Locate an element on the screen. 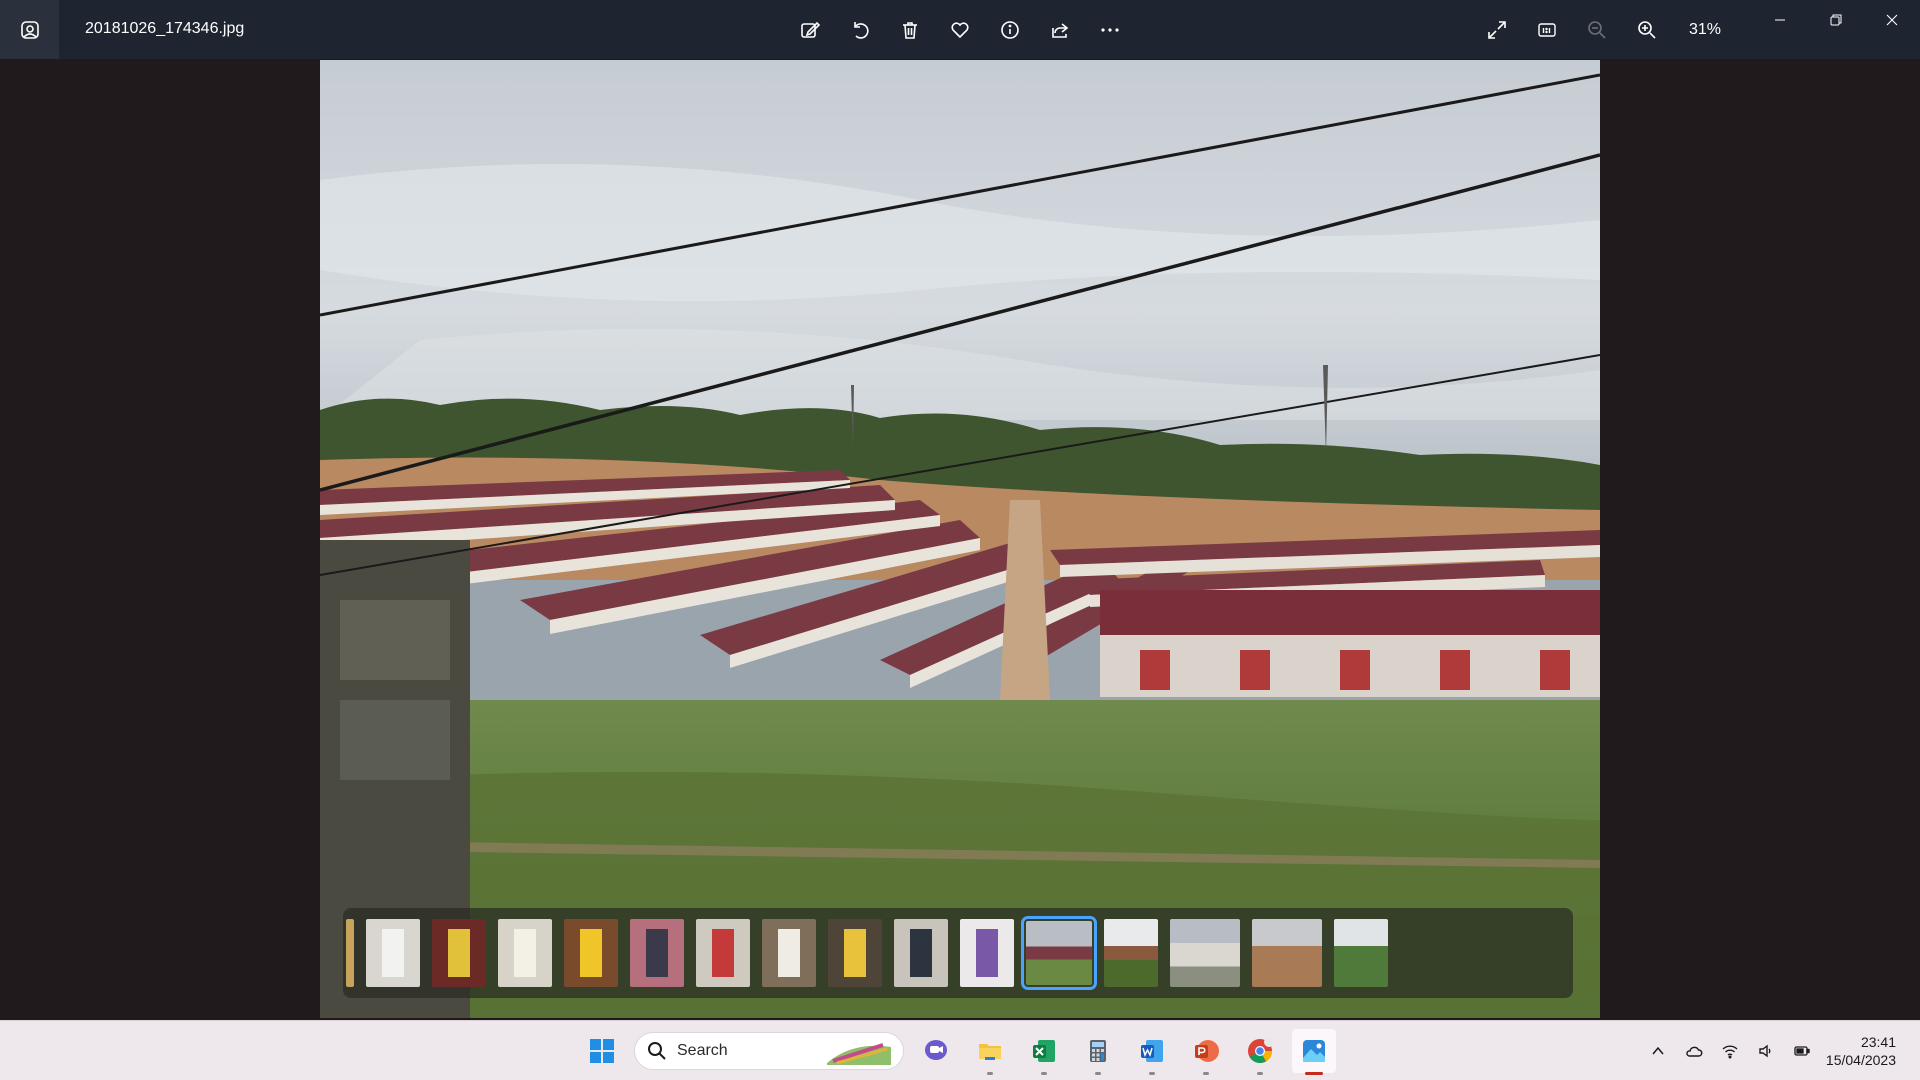  clock: 23:41 15/04/2023 is located at coordinates (1870, 1051).